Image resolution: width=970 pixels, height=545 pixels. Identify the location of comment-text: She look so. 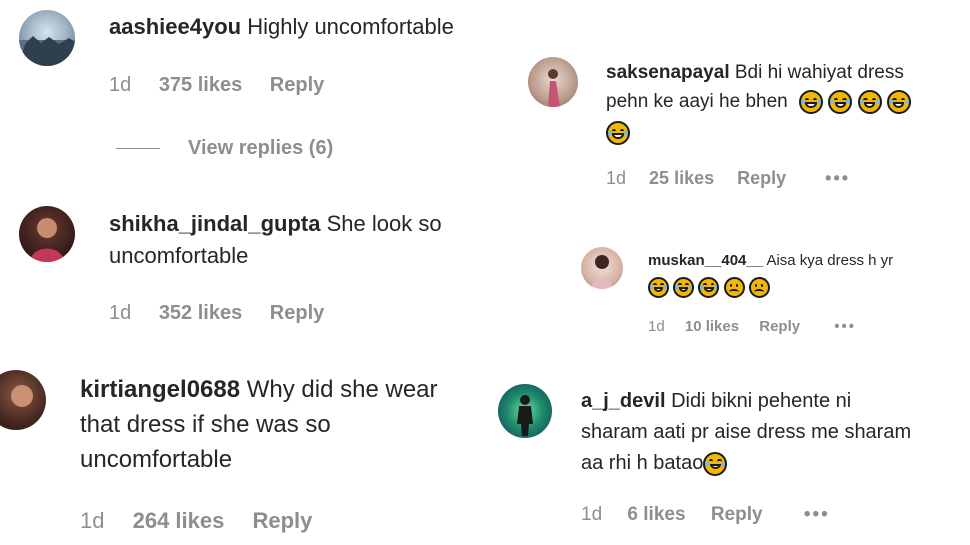
(384, 223).